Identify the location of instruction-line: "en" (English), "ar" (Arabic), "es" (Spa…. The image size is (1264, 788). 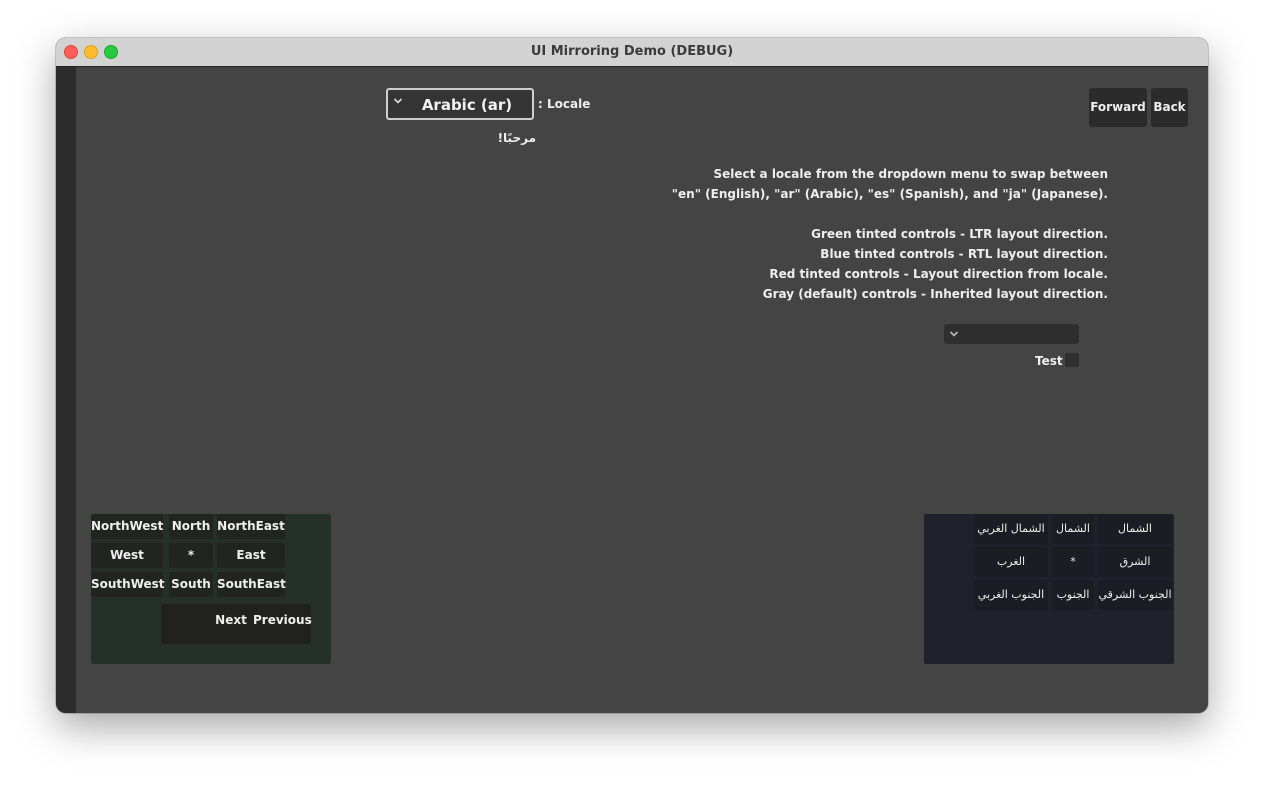
(889, 194).